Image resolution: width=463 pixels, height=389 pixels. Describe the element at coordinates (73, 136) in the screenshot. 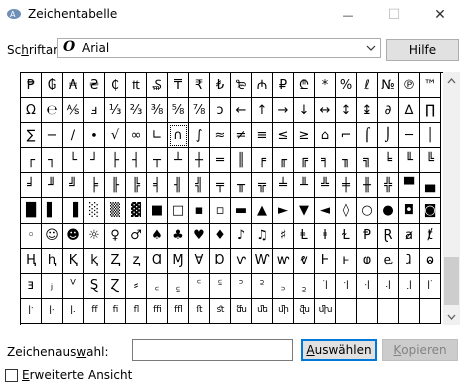

I see `char-cell: ∕` at that location.